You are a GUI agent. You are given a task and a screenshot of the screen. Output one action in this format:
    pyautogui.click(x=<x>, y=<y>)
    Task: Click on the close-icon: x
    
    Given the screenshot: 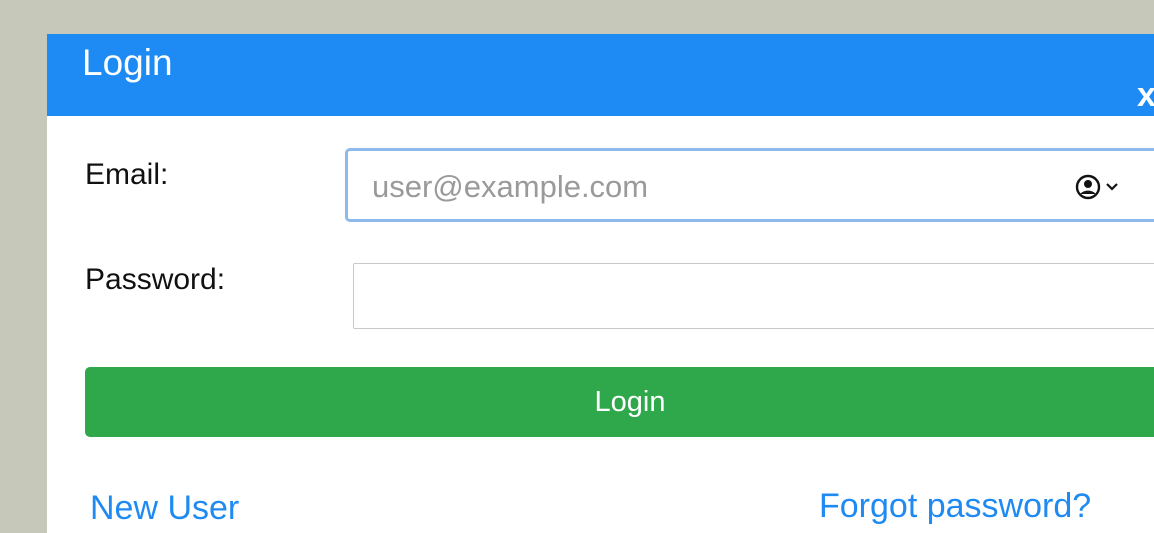 What is the action you would take?
    pyautogui.click(x=1145, y=95)
    